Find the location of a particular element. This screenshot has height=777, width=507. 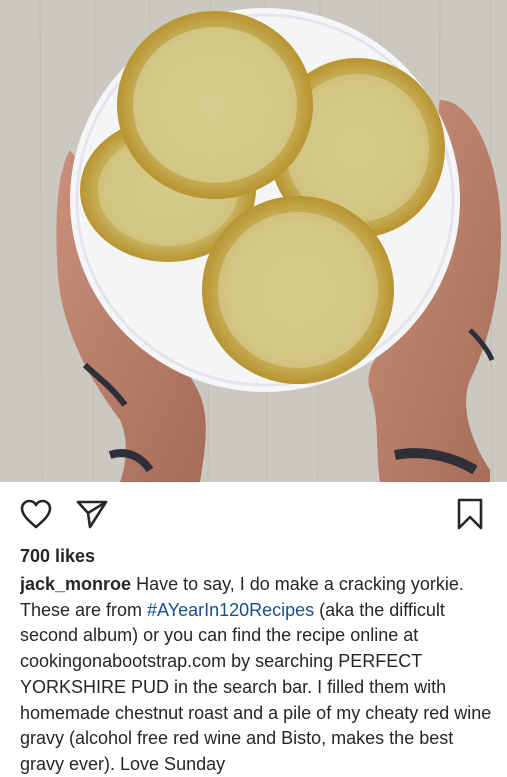

bookmark-outline-icon is located at coordinates (470, 514).